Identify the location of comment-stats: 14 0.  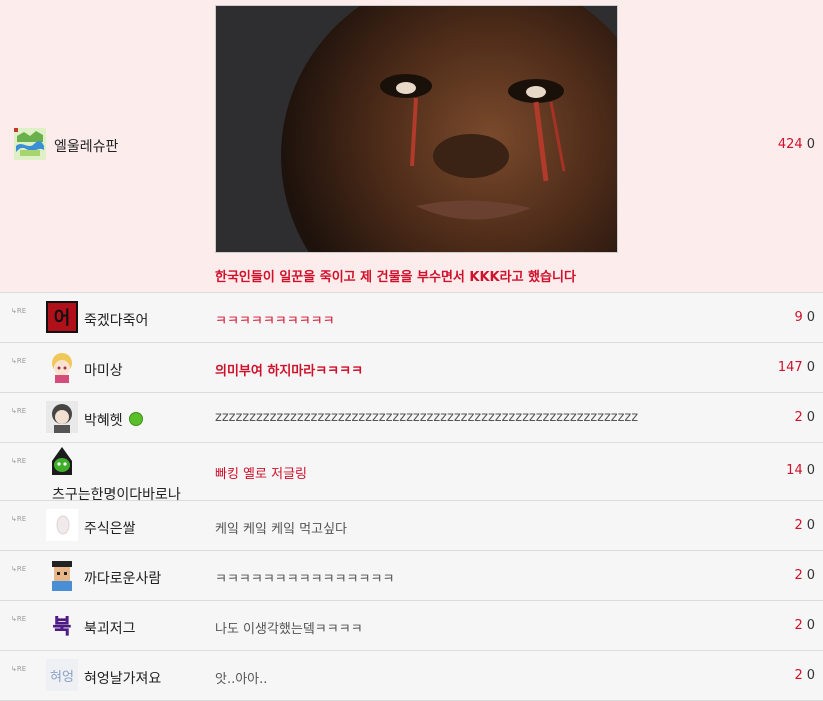
(800, 470).